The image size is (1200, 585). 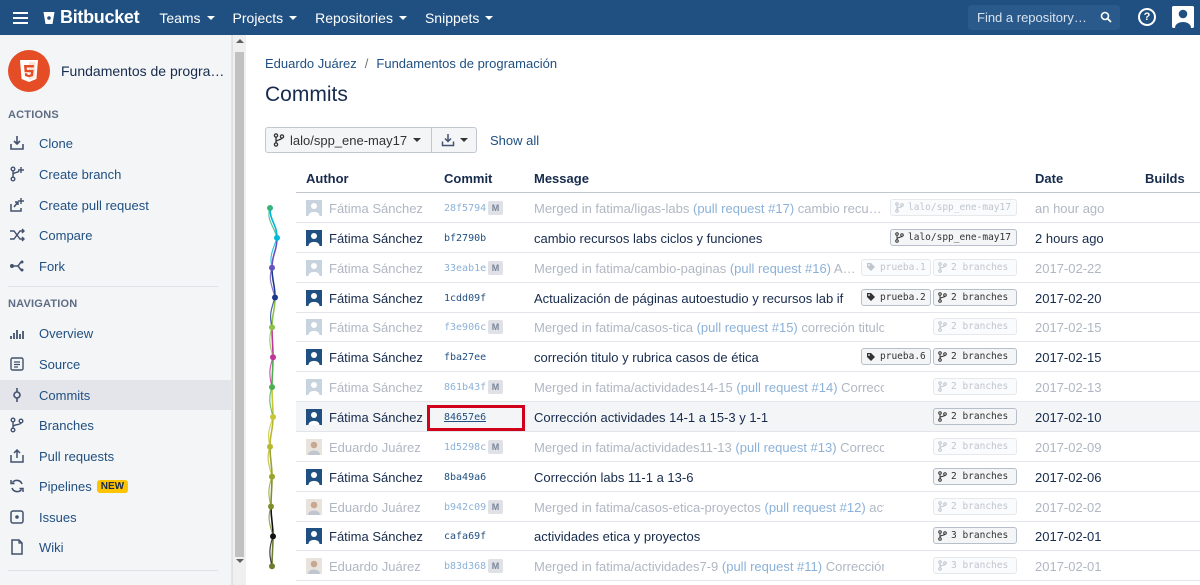 I want to click on scrollbar-thumb, so click(x=239, y=304).